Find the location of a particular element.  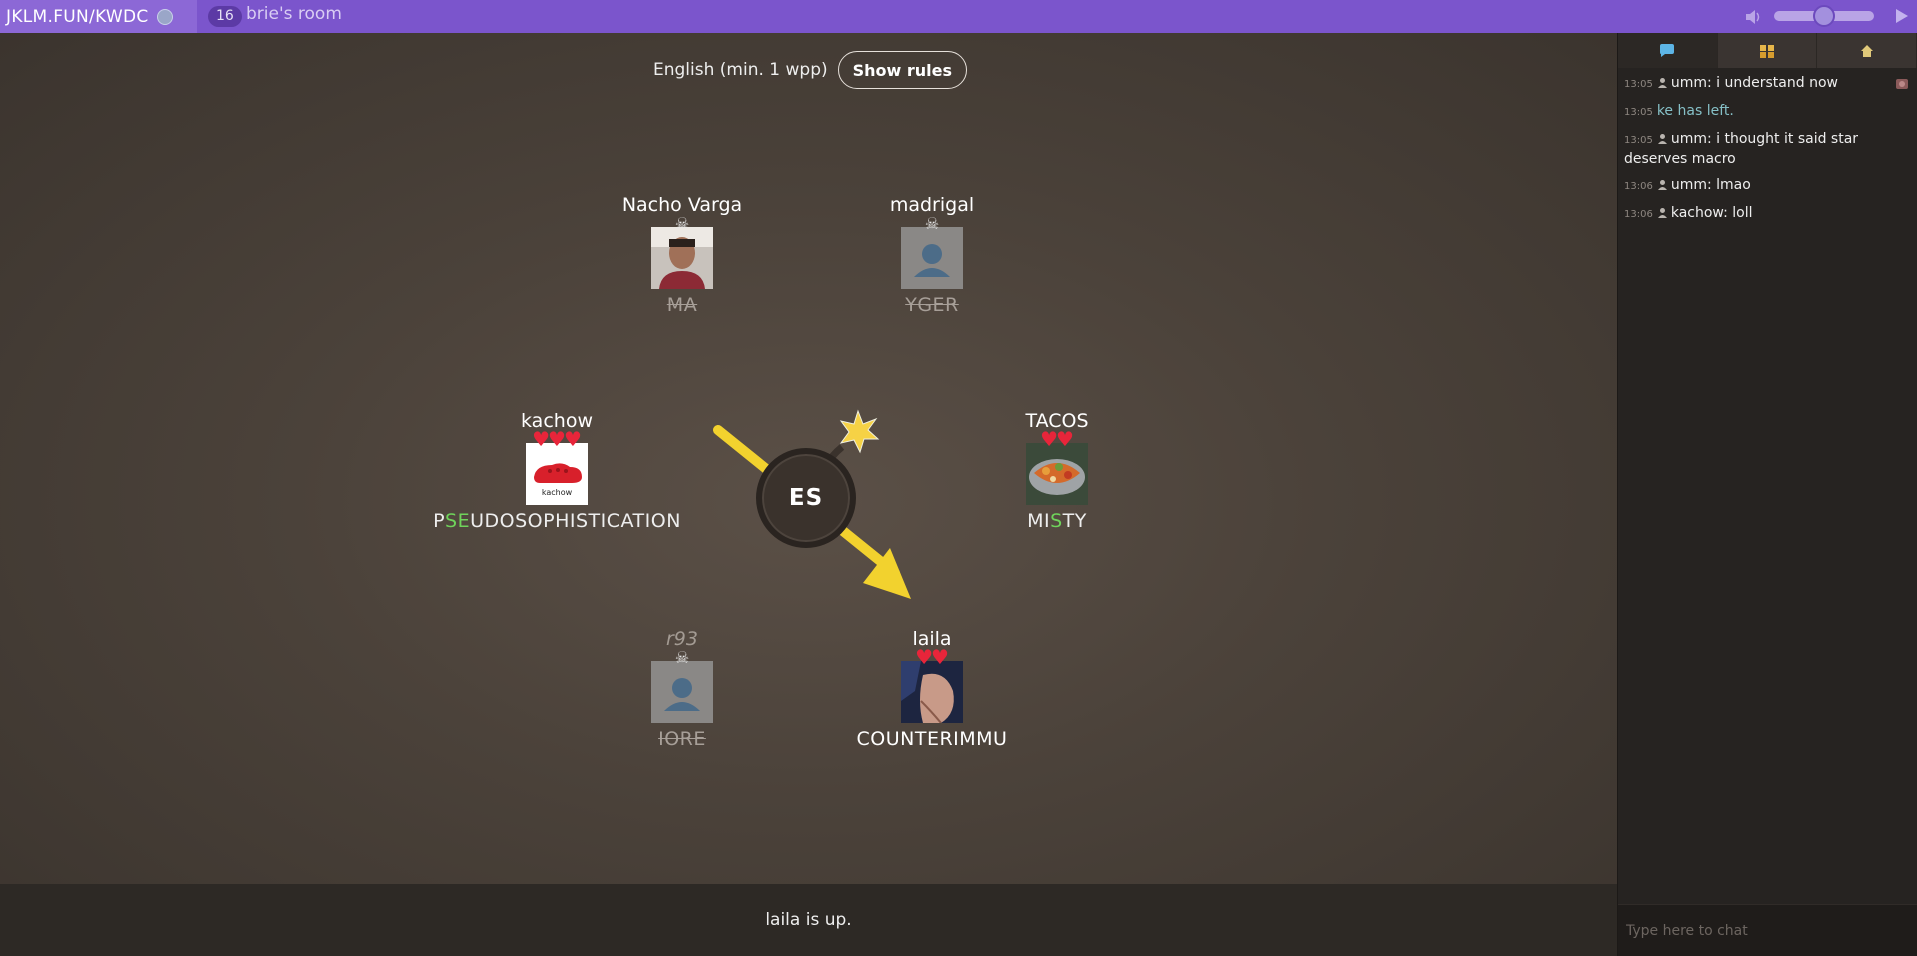

tab-players is located at coordinates (1768, 50).